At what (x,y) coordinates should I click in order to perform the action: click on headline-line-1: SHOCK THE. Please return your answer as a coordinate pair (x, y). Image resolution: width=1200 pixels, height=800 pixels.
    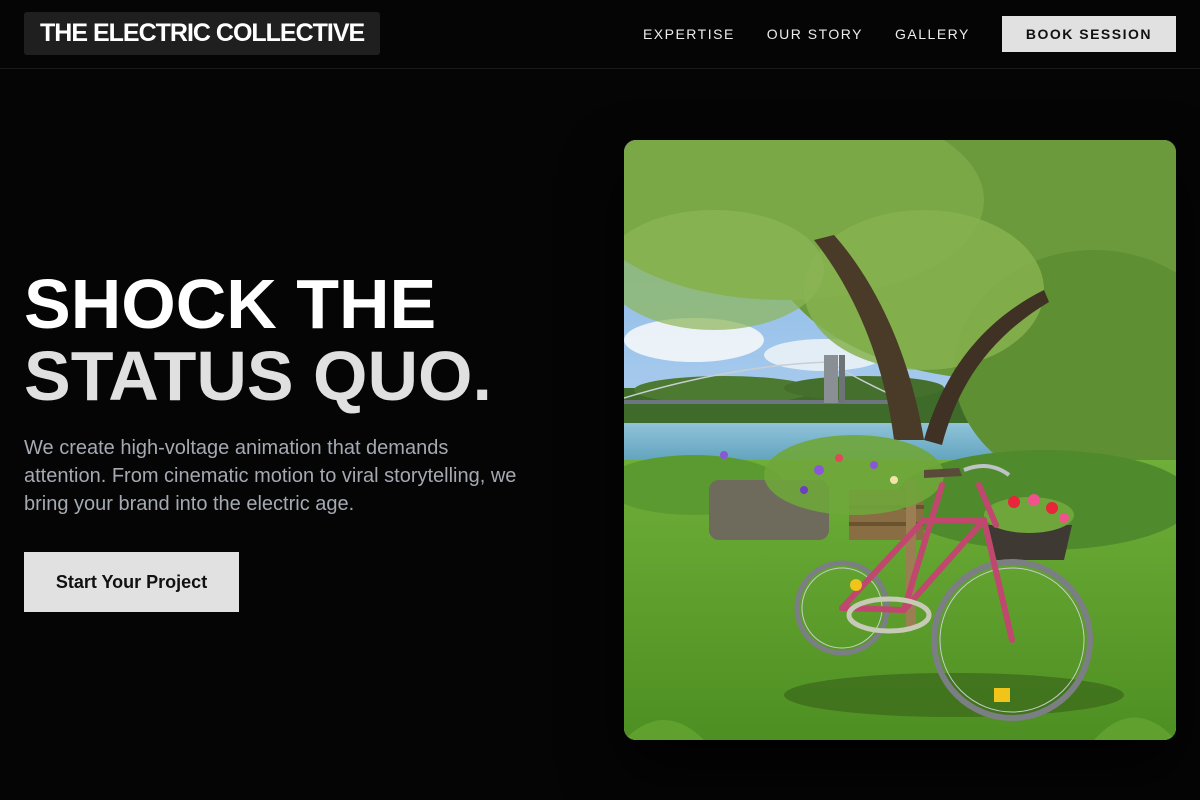
    Looking at the image, I should click on (230, 304).